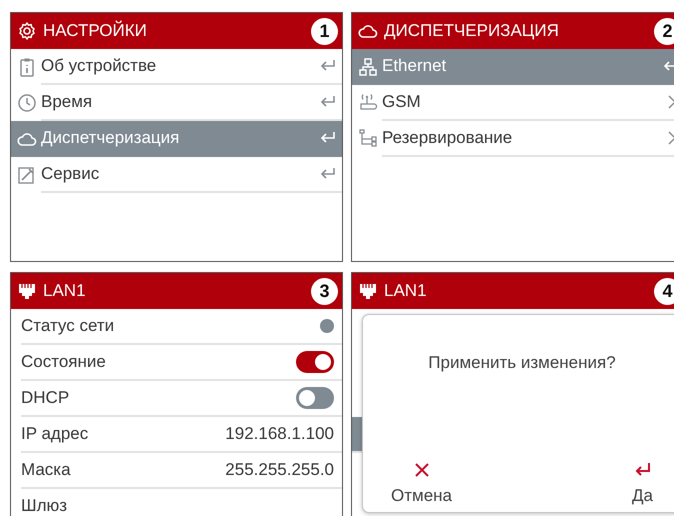 The image size is (674, 516). Describe the element at coordinates (27, 103) in the screenshot. I see `clock-icon` at that location.